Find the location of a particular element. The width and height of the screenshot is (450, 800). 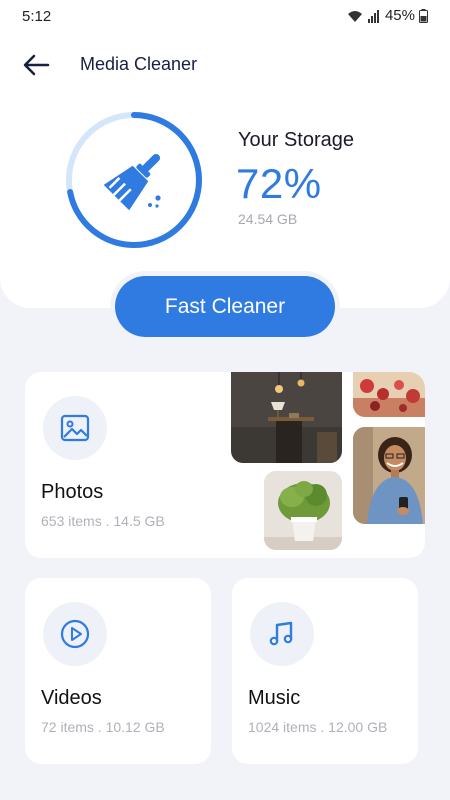

page-title: Media Cleaner is located at coordinates (139, 64).